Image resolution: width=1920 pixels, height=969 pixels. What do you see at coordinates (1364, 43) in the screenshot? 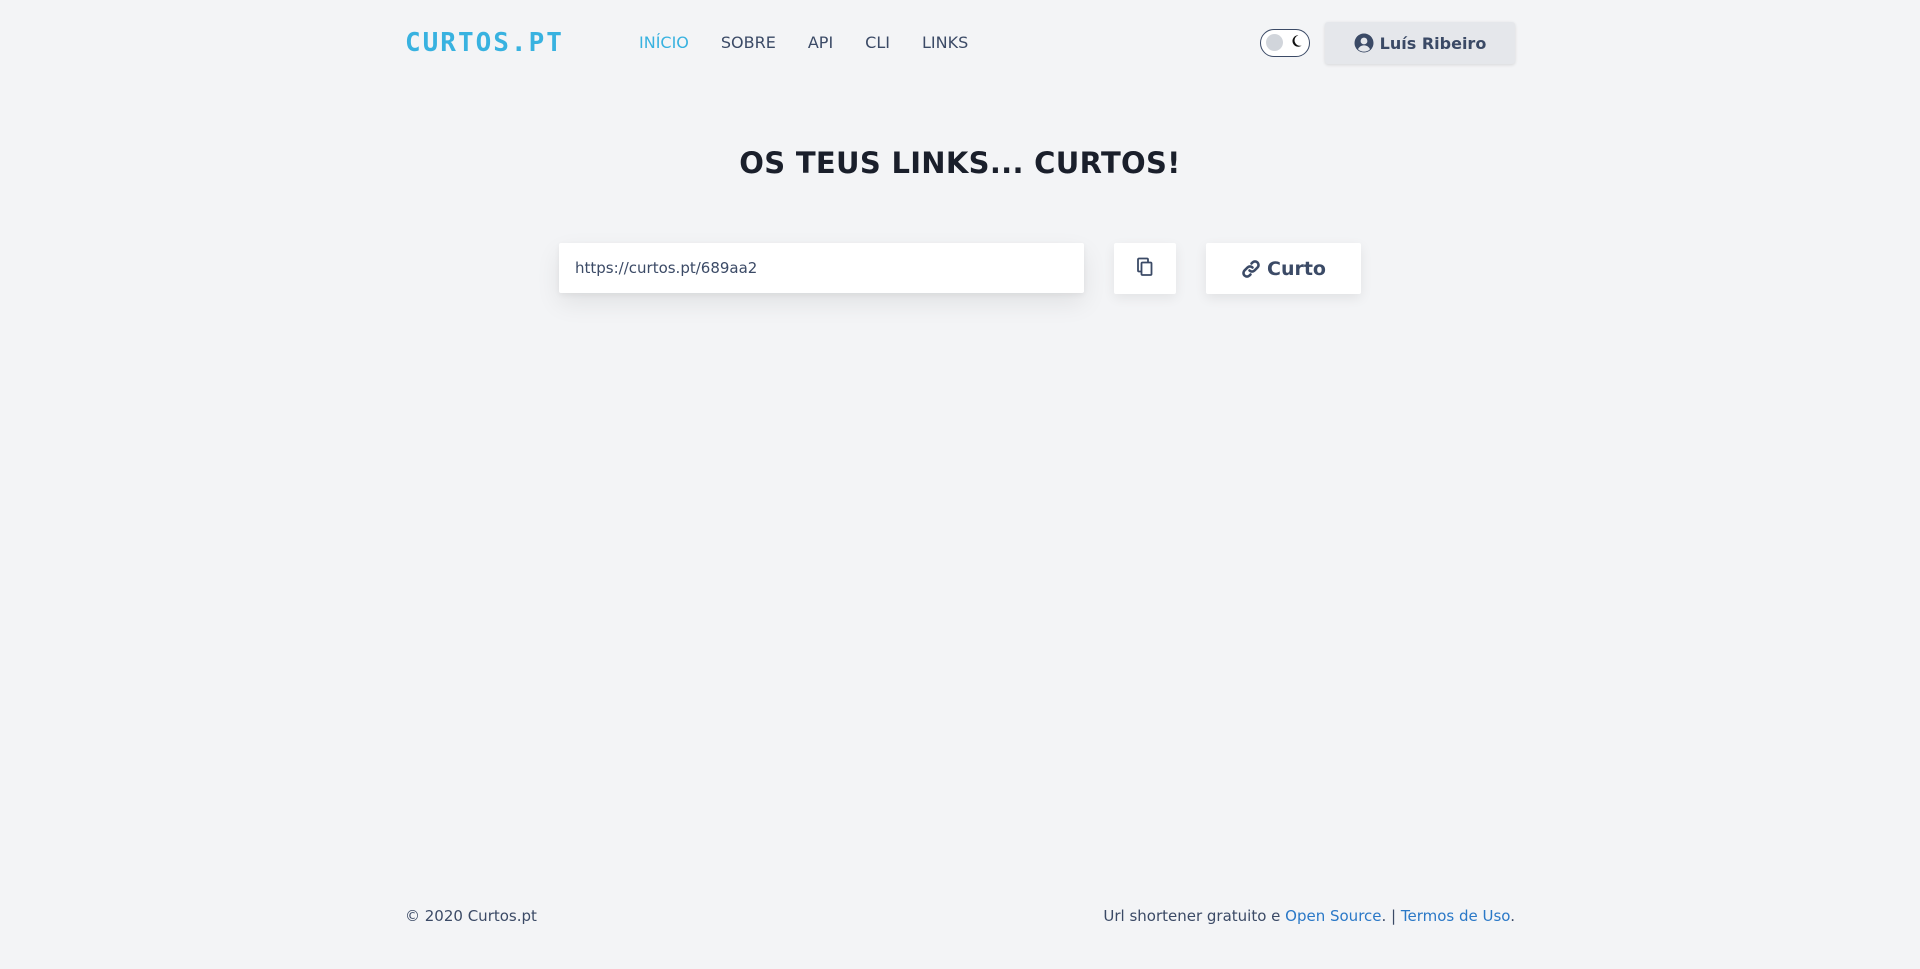
I see `user-circle-icon` at bounding box center [1364, 43].